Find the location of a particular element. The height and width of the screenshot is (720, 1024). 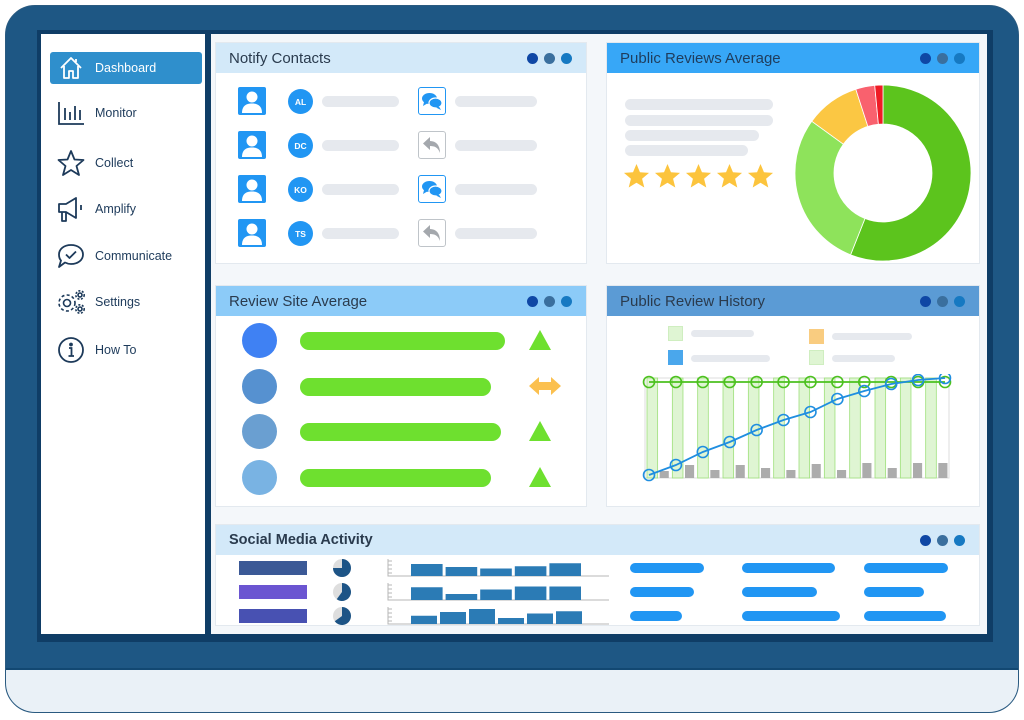

donut-segment-4-star is located at coordinates (830, 188).